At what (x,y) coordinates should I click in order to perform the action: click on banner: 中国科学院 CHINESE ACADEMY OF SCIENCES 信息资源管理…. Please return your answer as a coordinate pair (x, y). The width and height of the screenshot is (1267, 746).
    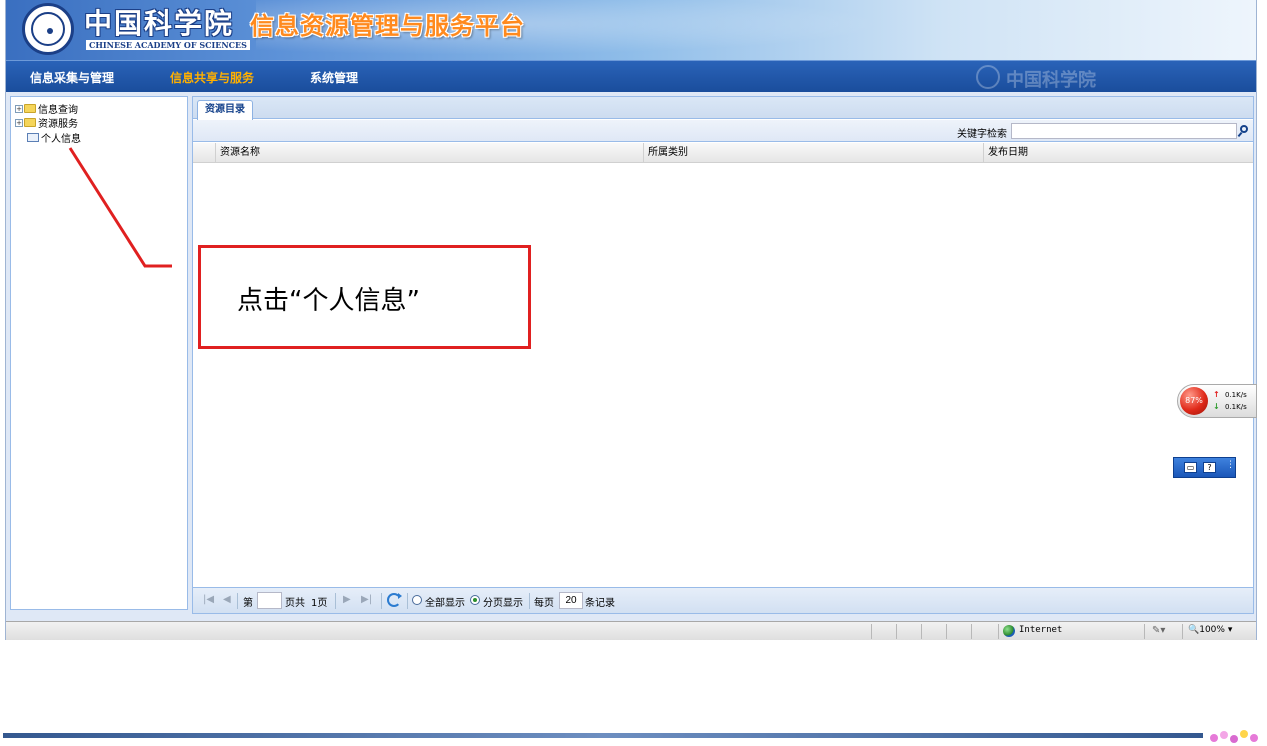
    Looking at the image, I should click on (631, 30).